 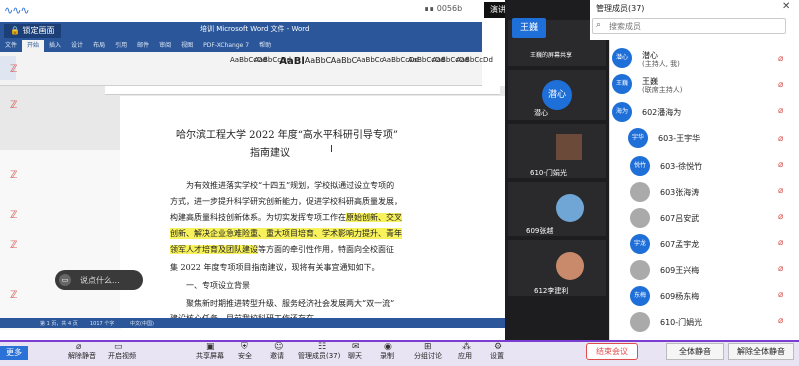 What do you see at coordinates (17, 10) in the screenshot?
I see `app-logo: ∿∿∿` at bounding box center [17, 10].